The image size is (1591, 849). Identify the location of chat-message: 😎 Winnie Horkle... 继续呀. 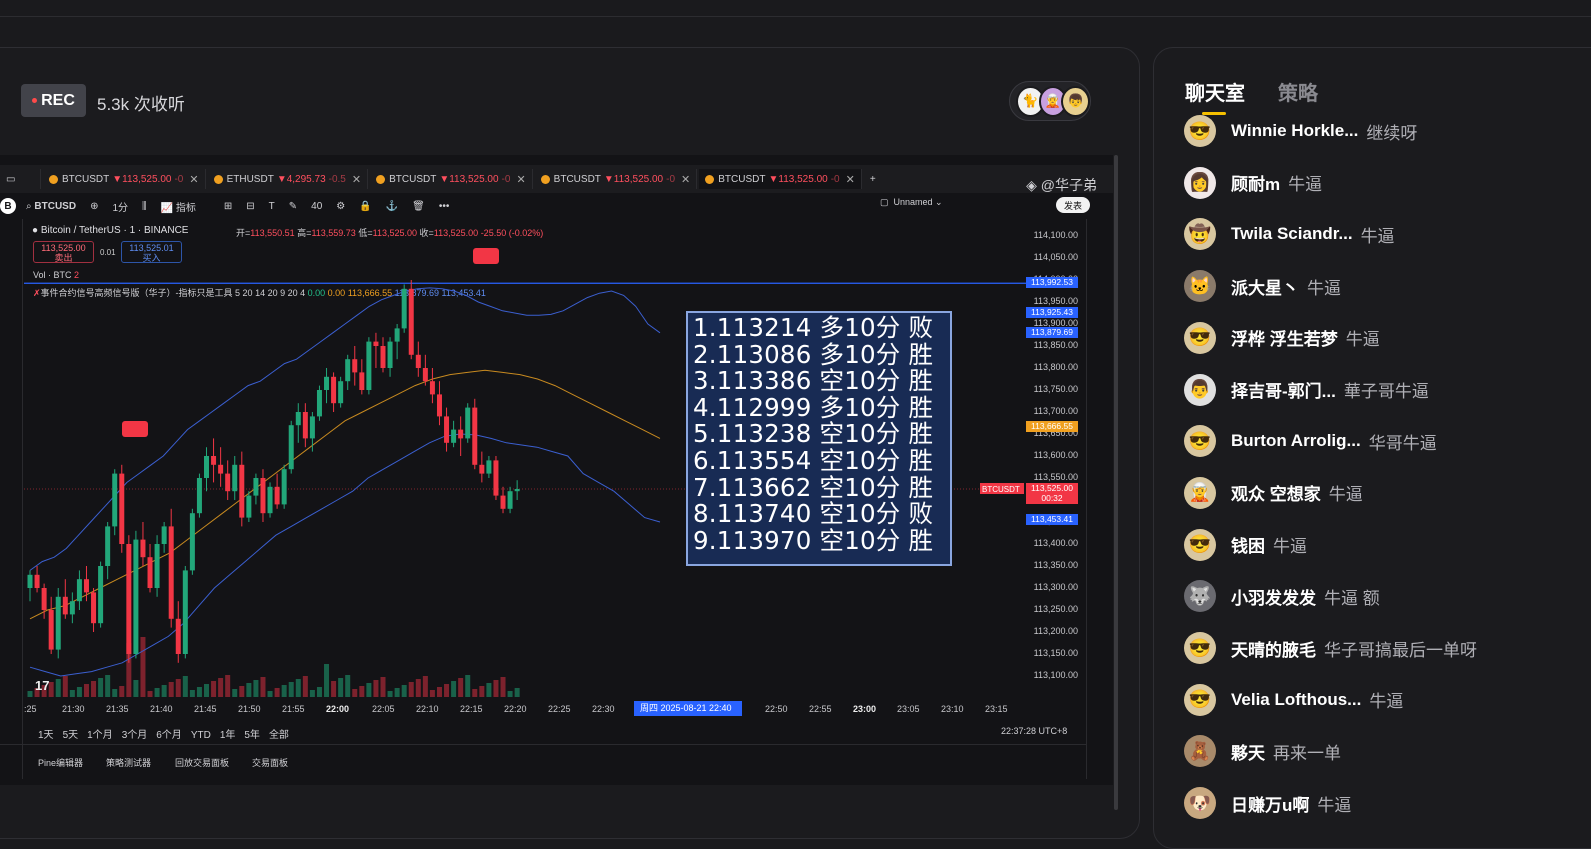
(1300, 131).